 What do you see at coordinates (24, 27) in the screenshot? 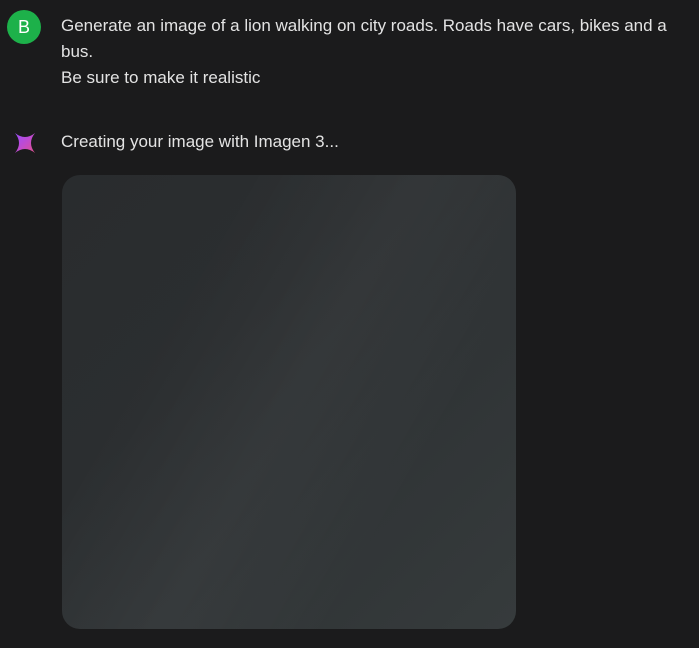
I see `user-avatar: B` at bounding box center [24, 27].